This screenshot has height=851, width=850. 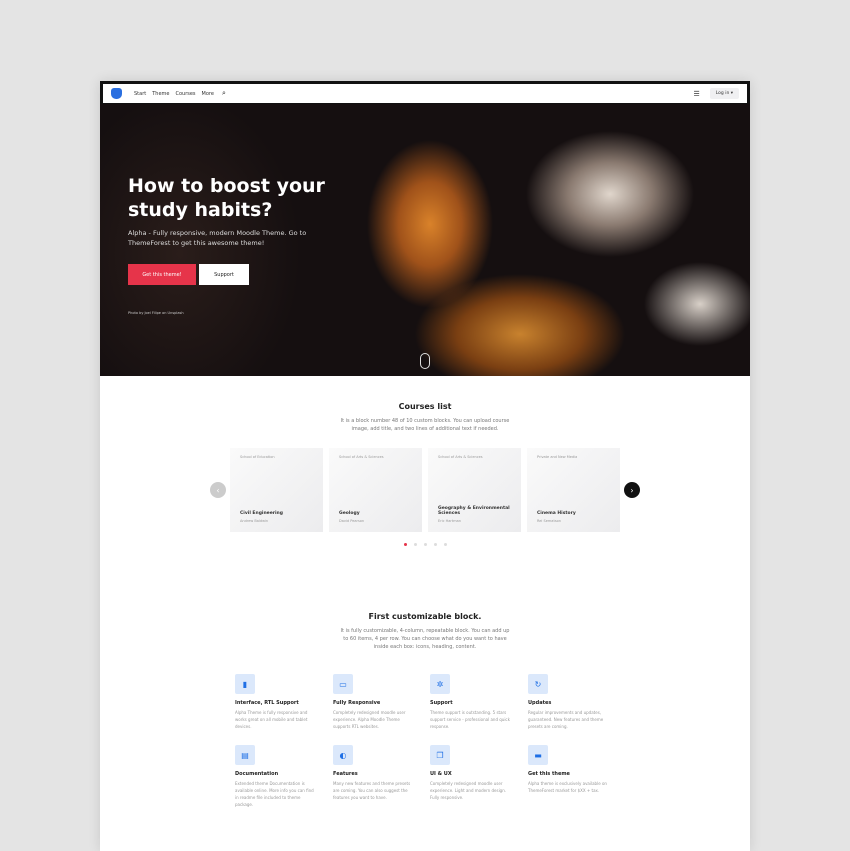 I want to click on responsive-icon: ▭, so click(x=343, y=684).